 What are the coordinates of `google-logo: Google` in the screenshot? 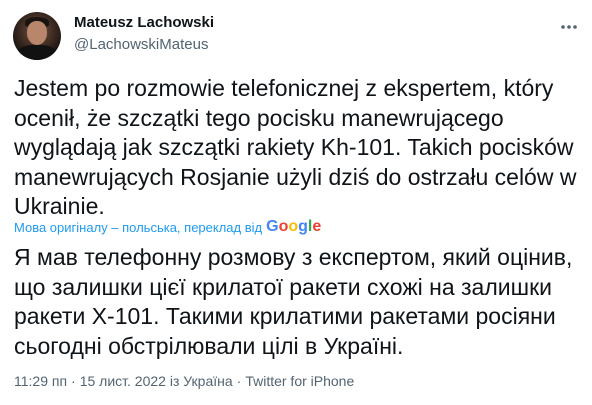 It's located at (293, 227).